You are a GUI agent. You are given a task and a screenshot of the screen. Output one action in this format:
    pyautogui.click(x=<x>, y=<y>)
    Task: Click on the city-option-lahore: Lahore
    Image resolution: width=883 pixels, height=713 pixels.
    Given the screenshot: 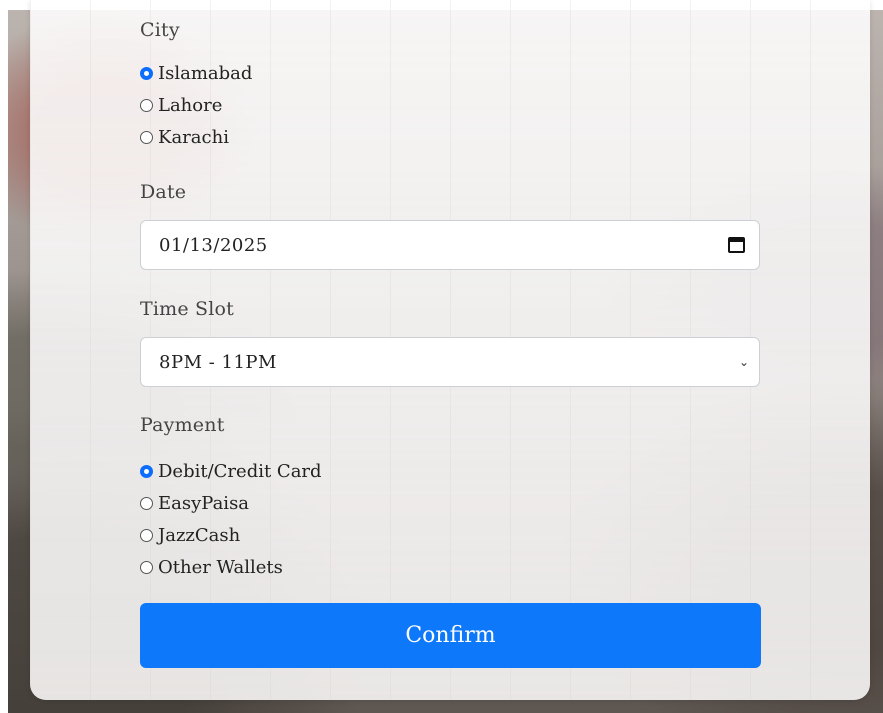 What is the action you would take?
    pyautogui.click(x=181, y=105)
    